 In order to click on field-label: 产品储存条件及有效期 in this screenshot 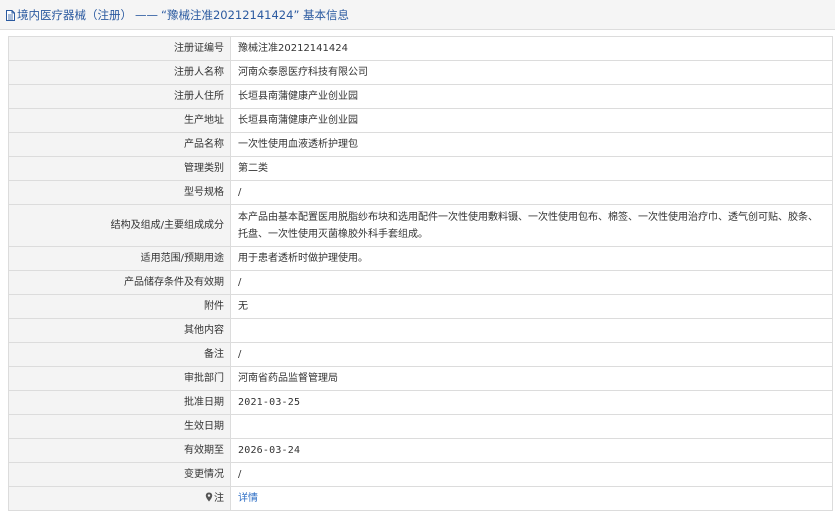, I will do `click(119, 282)`.